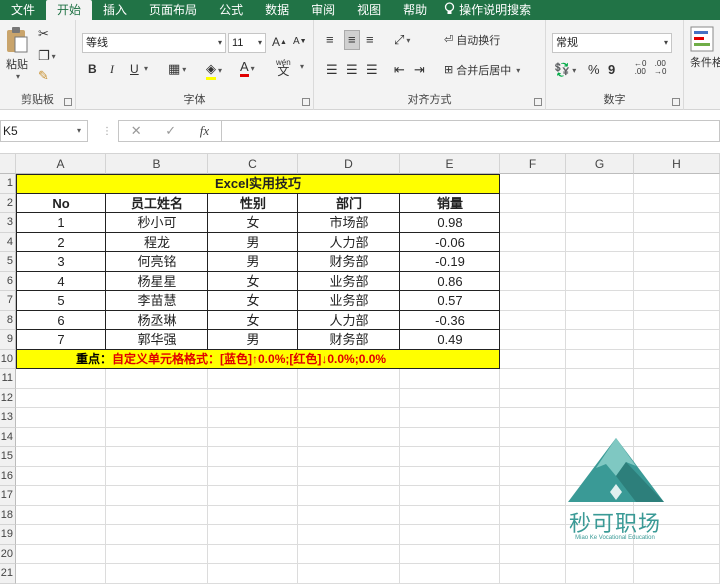  What do you see at coordinates (500, 10) in the screenshot?
I see `tell-me-search: 操作说明搜索` at bounding box center [500, 10].